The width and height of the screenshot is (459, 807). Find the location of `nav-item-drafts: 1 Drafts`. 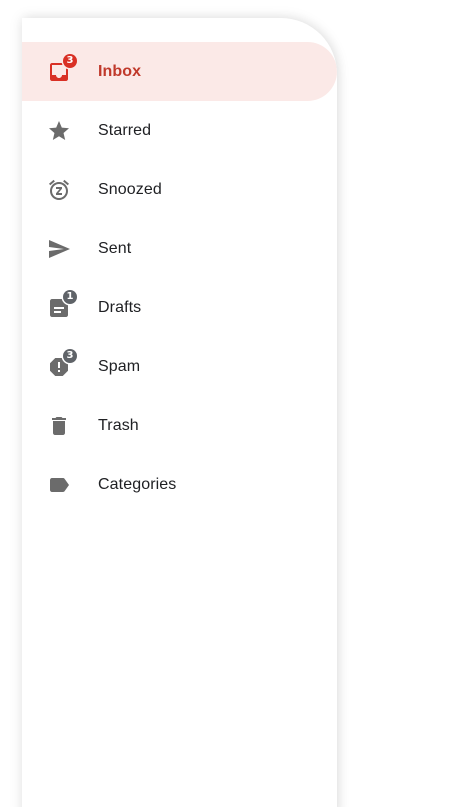

nav-item-drafts: 1 Drafts is located at coordinates (179, 307).